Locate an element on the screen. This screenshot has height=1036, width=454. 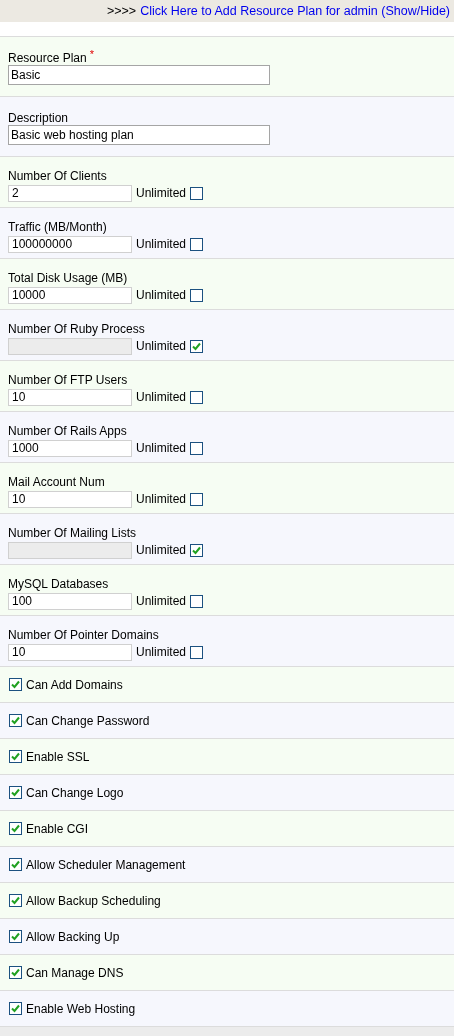
option-label: Can Change Logo is located at coordinates (75, 793).